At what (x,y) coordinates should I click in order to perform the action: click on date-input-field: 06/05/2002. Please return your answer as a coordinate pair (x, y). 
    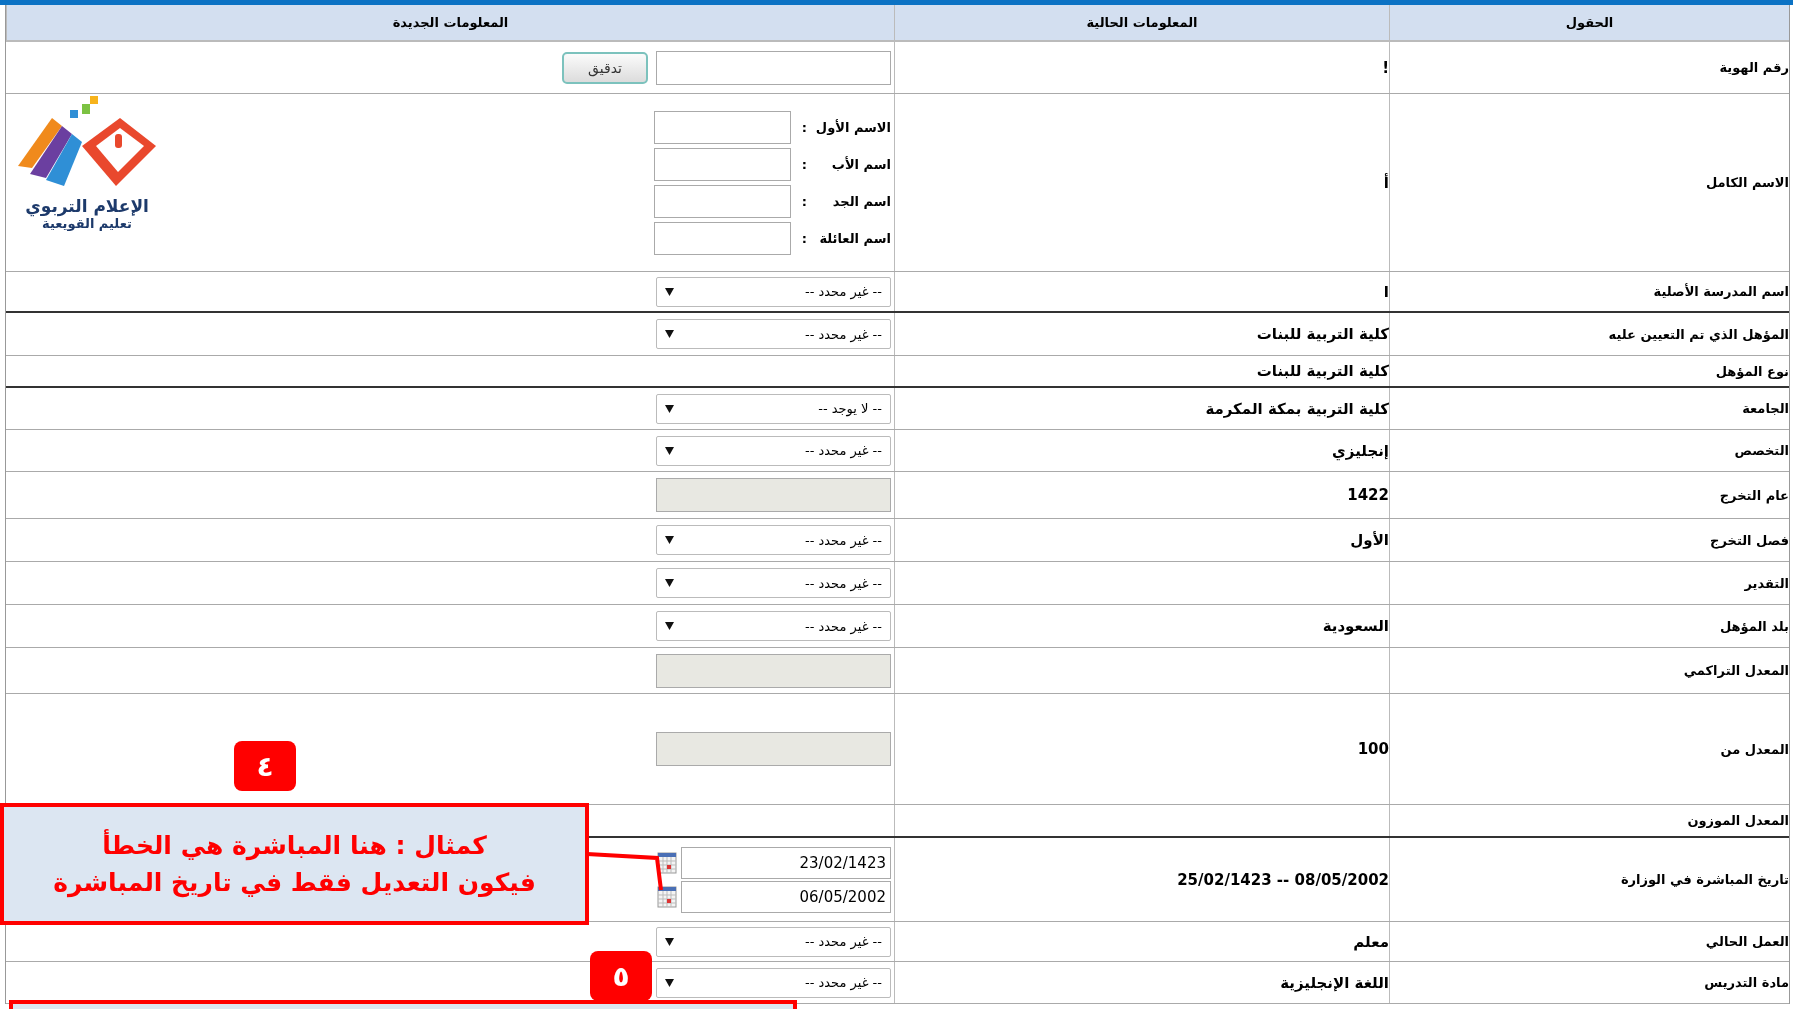
    Looking at the image, I should click on (786, 896).